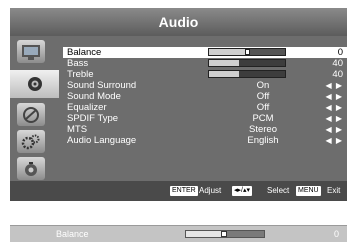 This screenshot has height=242, width=347. I want to click on balance-row: Balance 0, so click(205, 52).